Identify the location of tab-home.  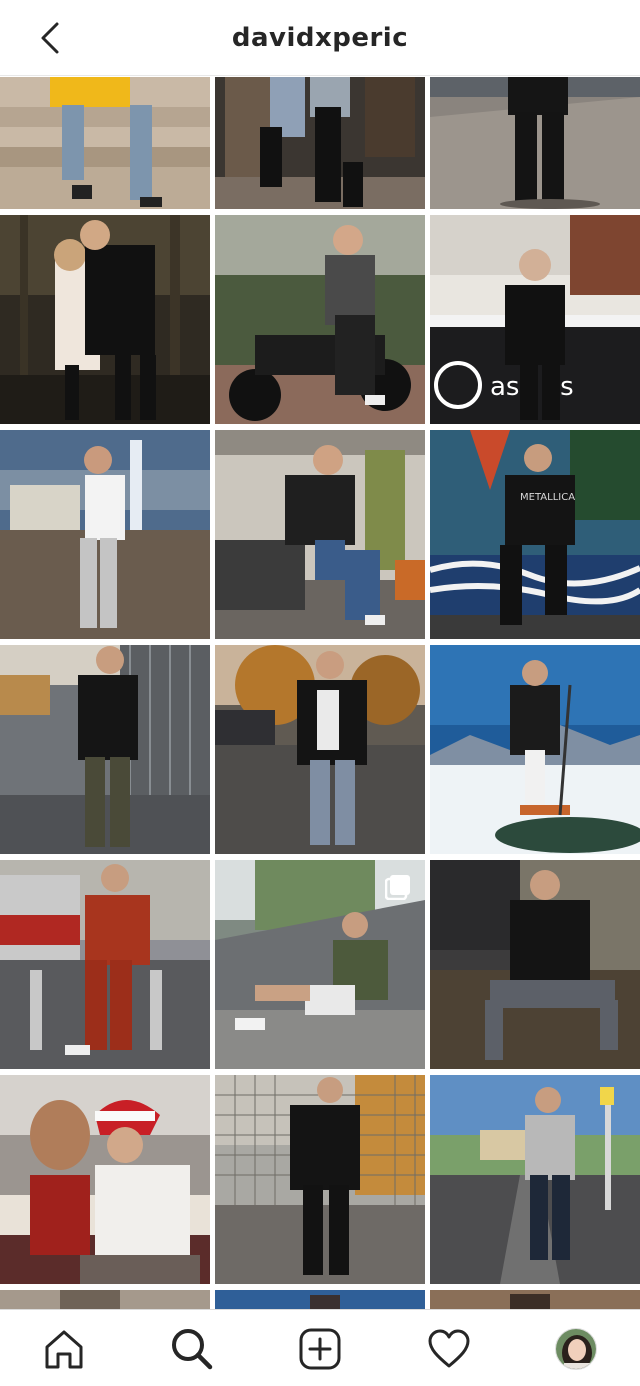
(64, 1349).